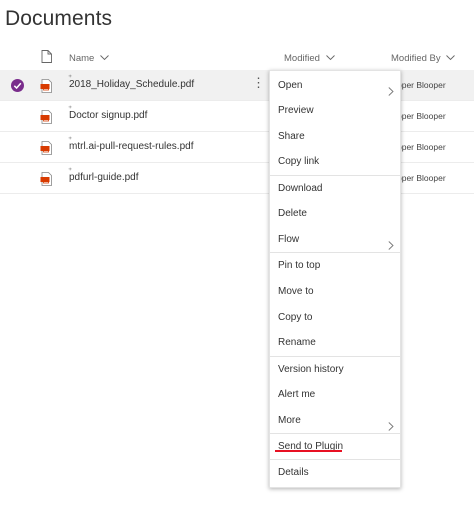  Describe the element at coordinates (335, 446) in the screenshot. I see `menu-item-send-to-plugin: Send to Plugin` at that location.